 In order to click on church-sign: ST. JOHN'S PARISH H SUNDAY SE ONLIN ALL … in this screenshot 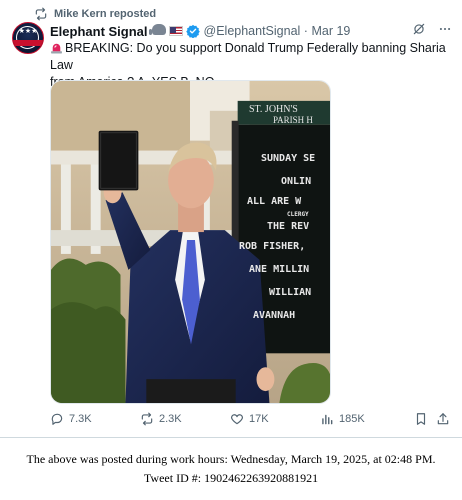, I will do `click(284, 228)`.